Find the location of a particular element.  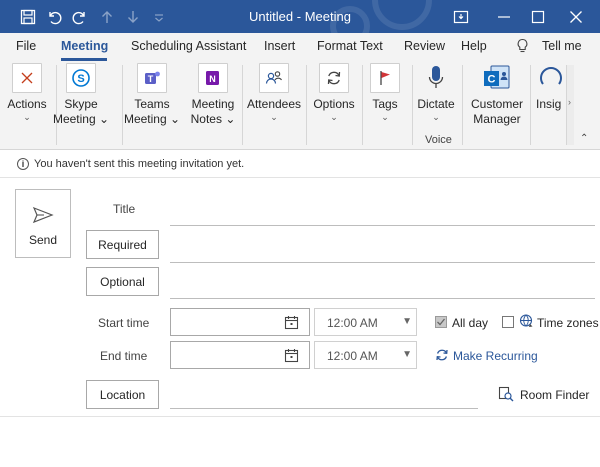

window-title-app: Meeting is located at coordinates (327, 16).